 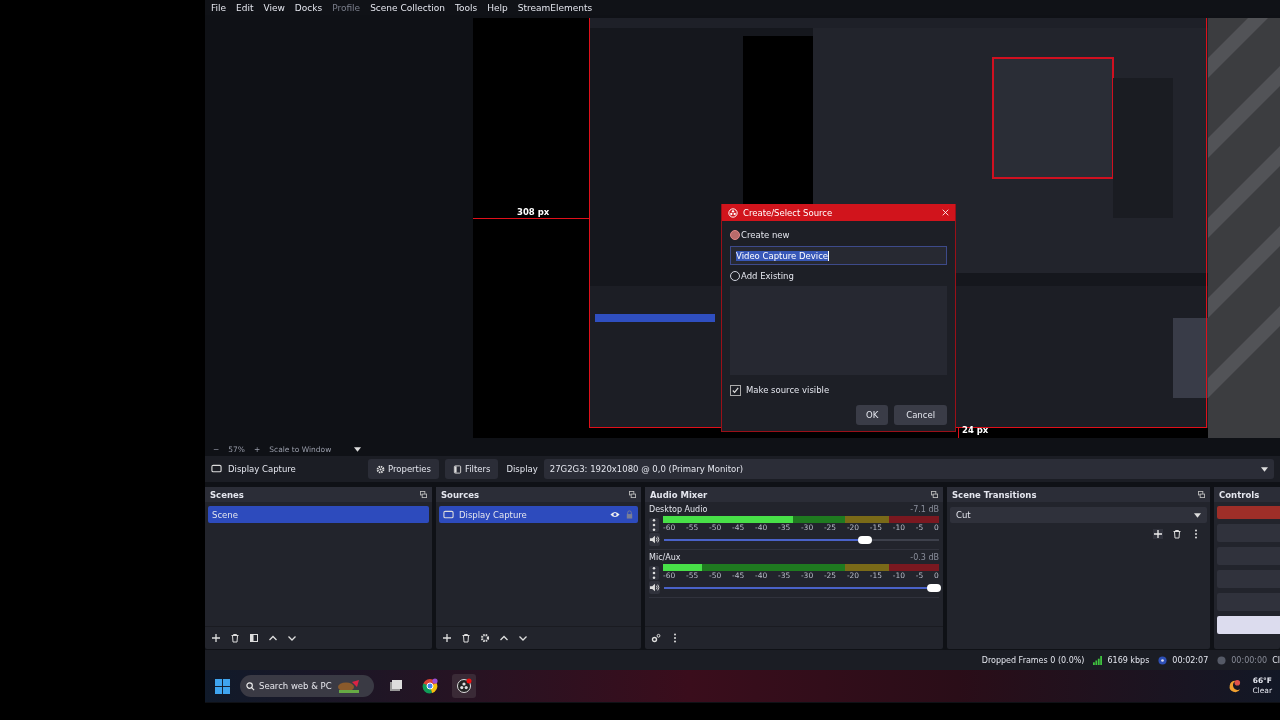 I want to click on panel-title: Controls, so click(x=1239, y=494).